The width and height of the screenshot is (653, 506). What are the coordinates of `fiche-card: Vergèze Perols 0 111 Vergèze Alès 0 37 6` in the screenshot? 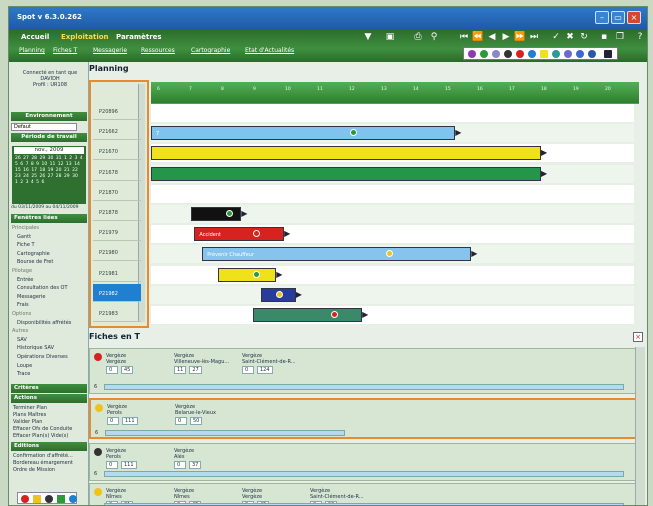 It's located at (367, 462).